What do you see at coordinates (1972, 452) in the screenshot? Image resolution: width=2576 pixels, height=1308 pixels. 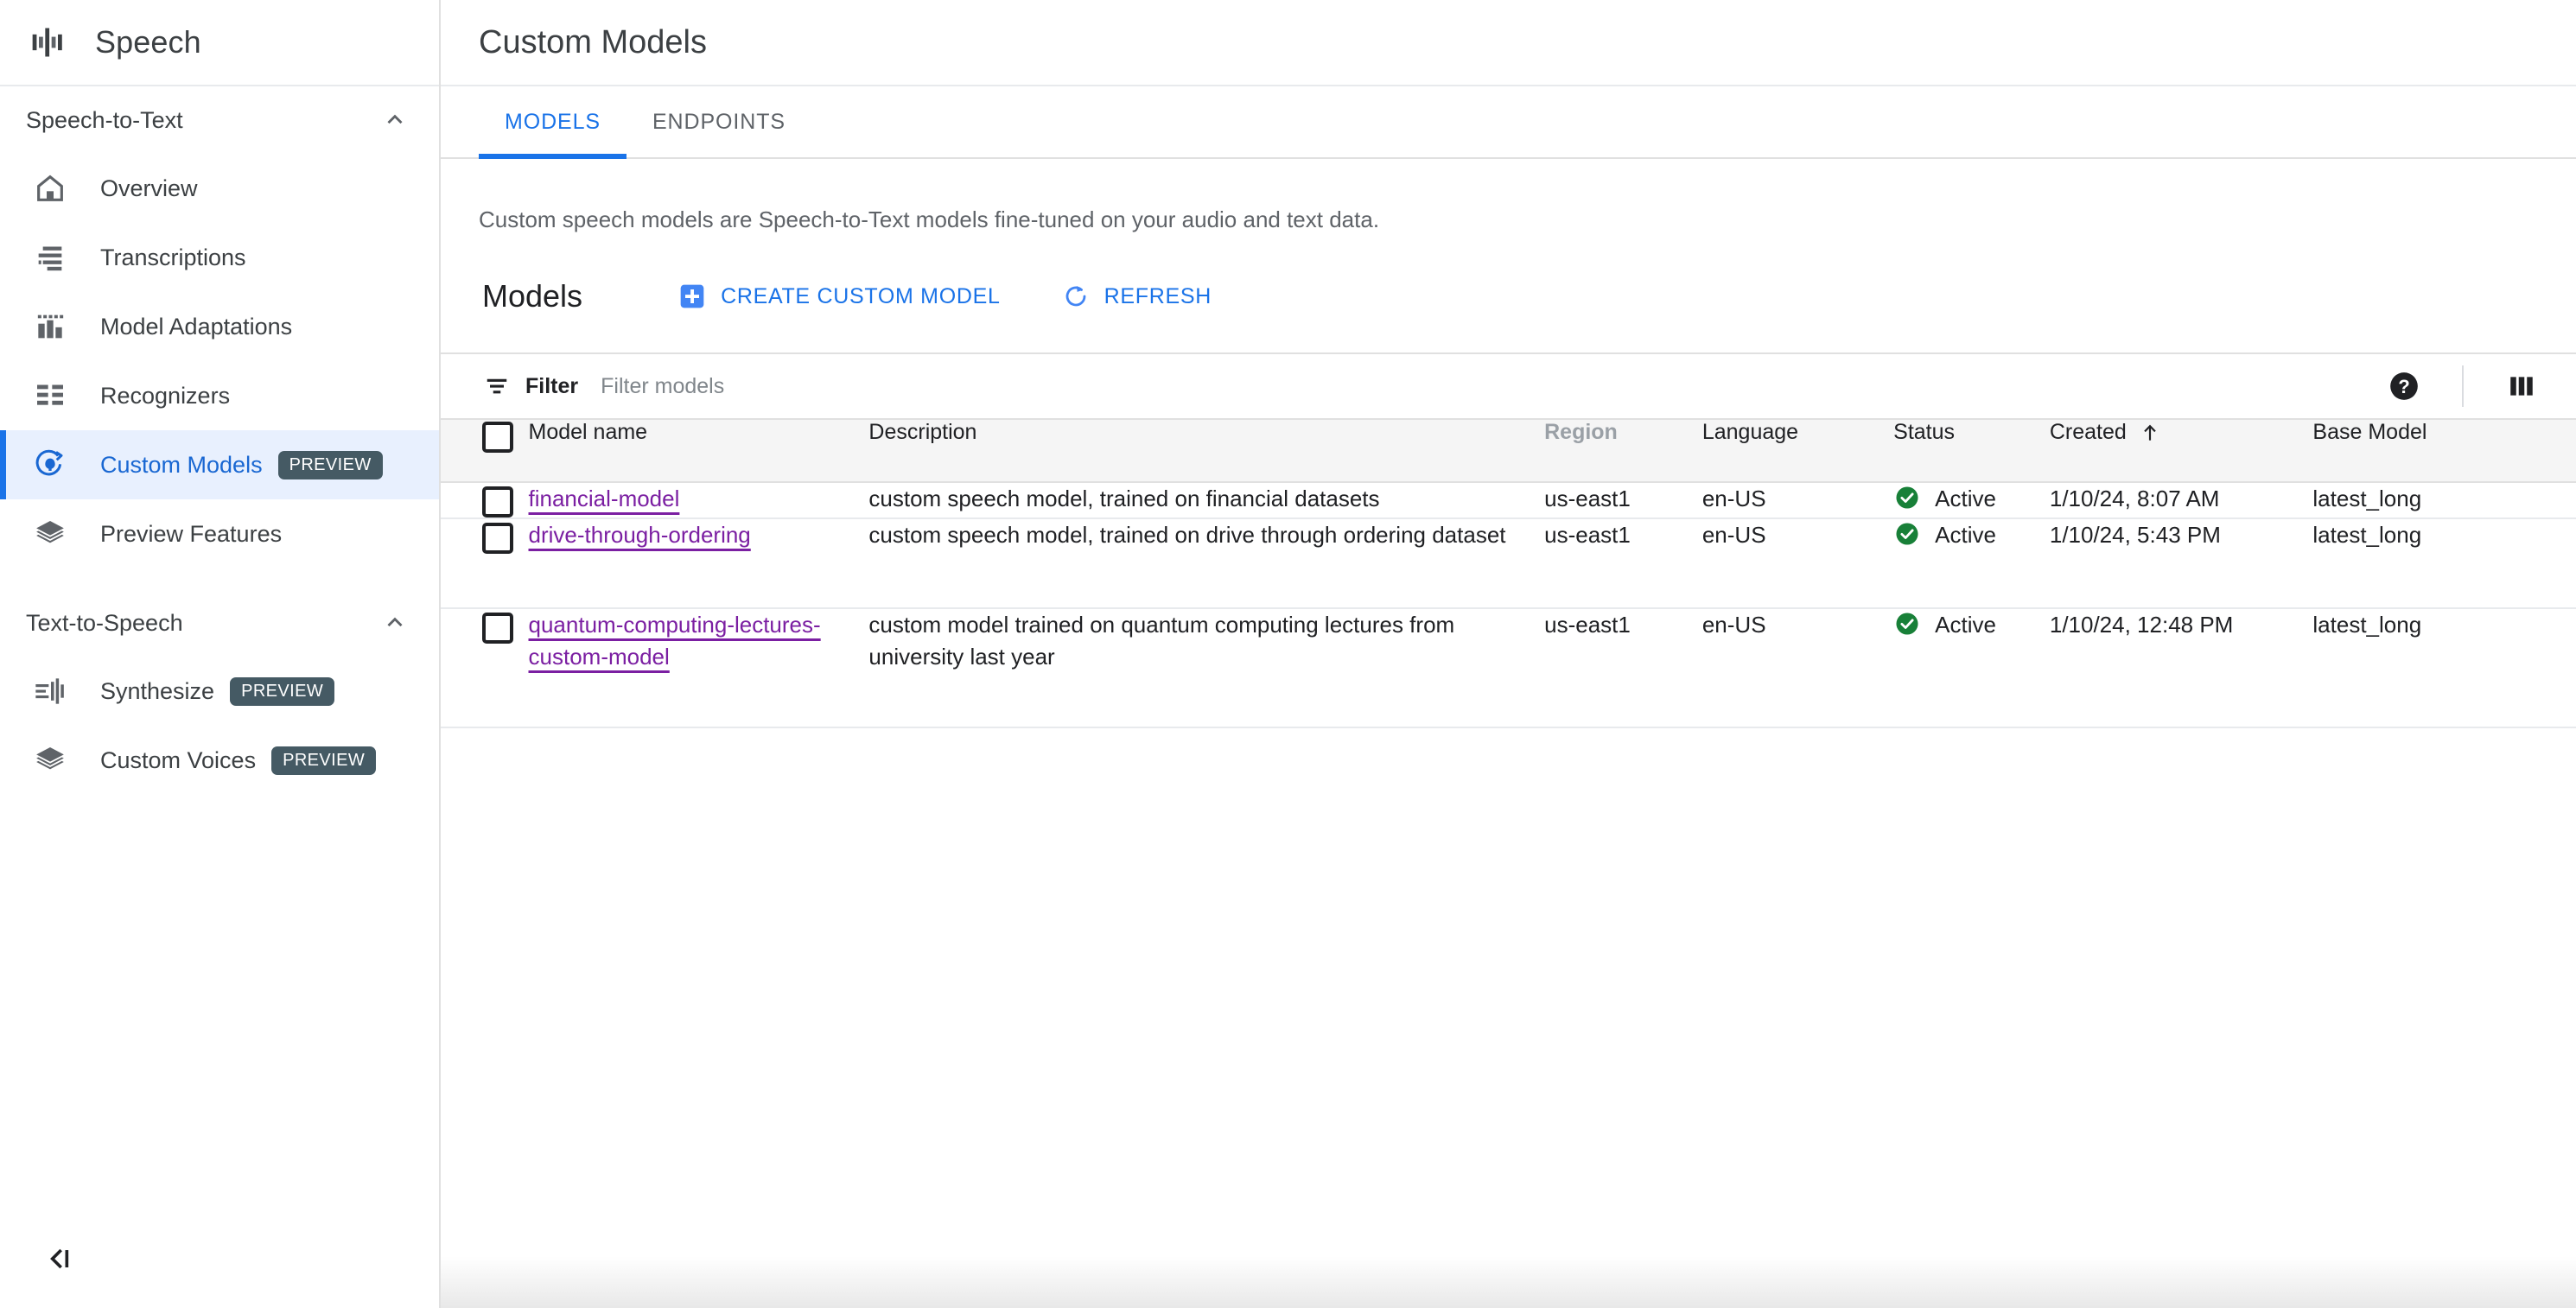 I see `header-status: Status` at bounding box center [1972, 452].